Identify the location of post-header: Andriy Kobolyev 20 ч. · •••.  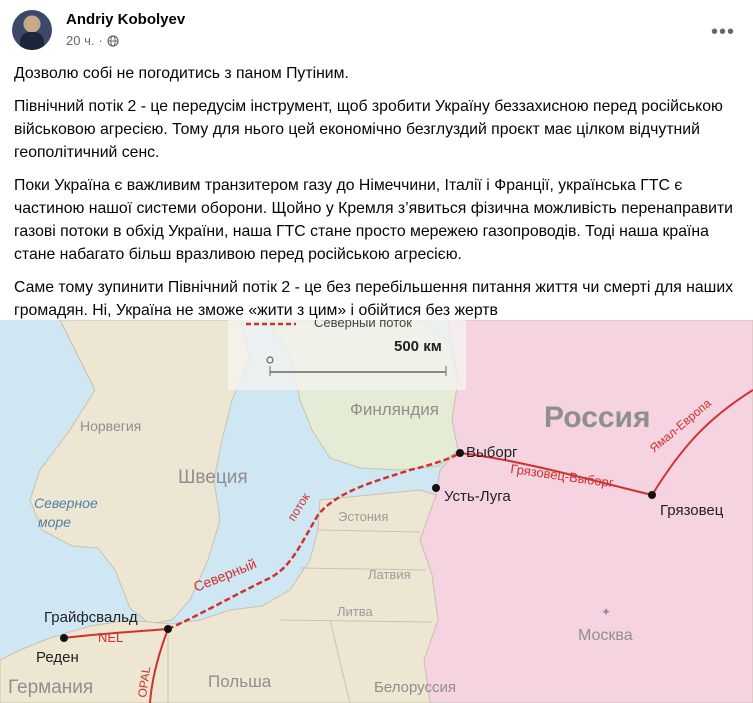
(376, 32).